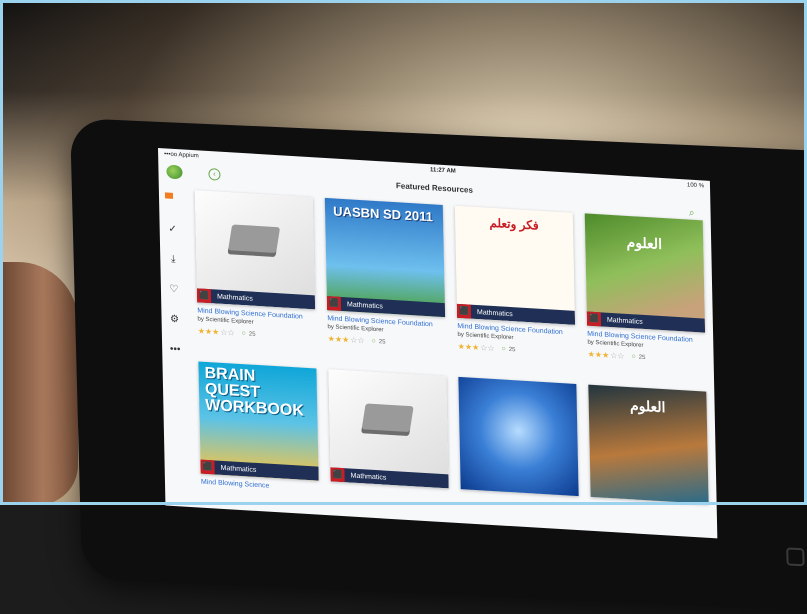 The width and height of the screenshot is (807, 614). What do you see at coordinates (260, 486) in the screenshot?
I see `resource-title: Mind Blowing Science` at bounding box center [260, 486].